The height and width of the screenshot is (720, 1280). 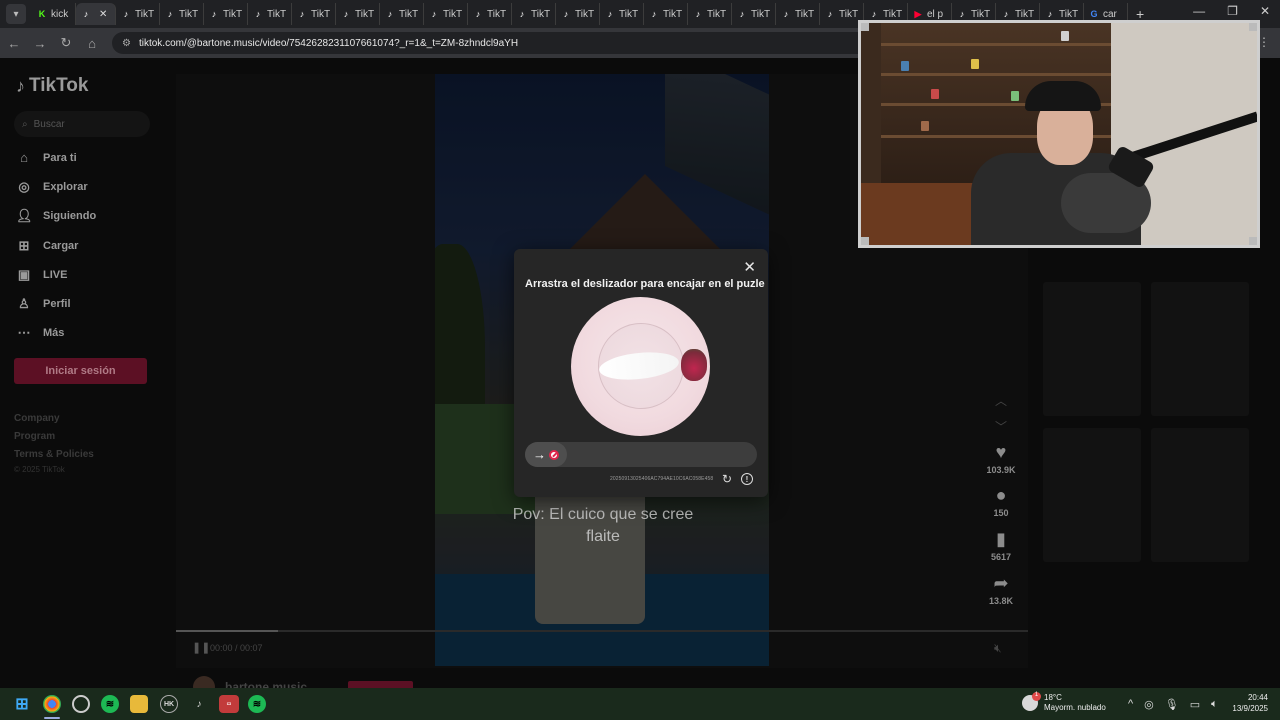 I want to click on footer-link-program: Program, so click(x=34, y=436).